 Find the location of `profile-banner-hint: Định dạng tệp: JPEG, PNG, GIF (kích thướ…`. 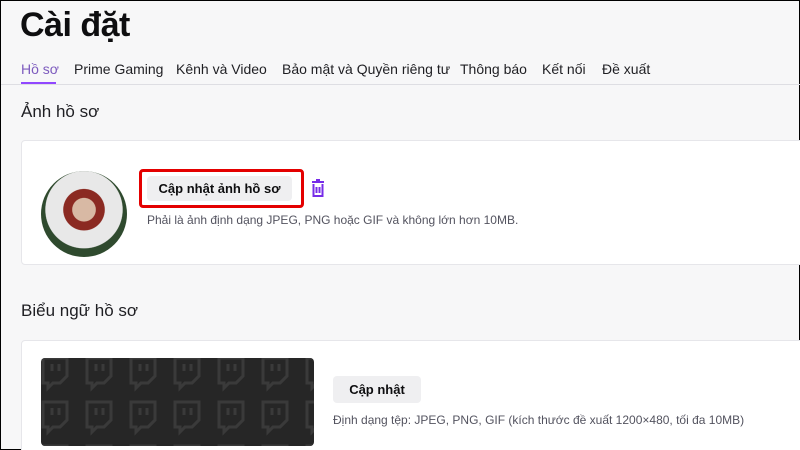

profile-banner-hint: Định dạng tệp: JPEG, PNG, GIF (kích thướ… is located at coordinates (539, 420).